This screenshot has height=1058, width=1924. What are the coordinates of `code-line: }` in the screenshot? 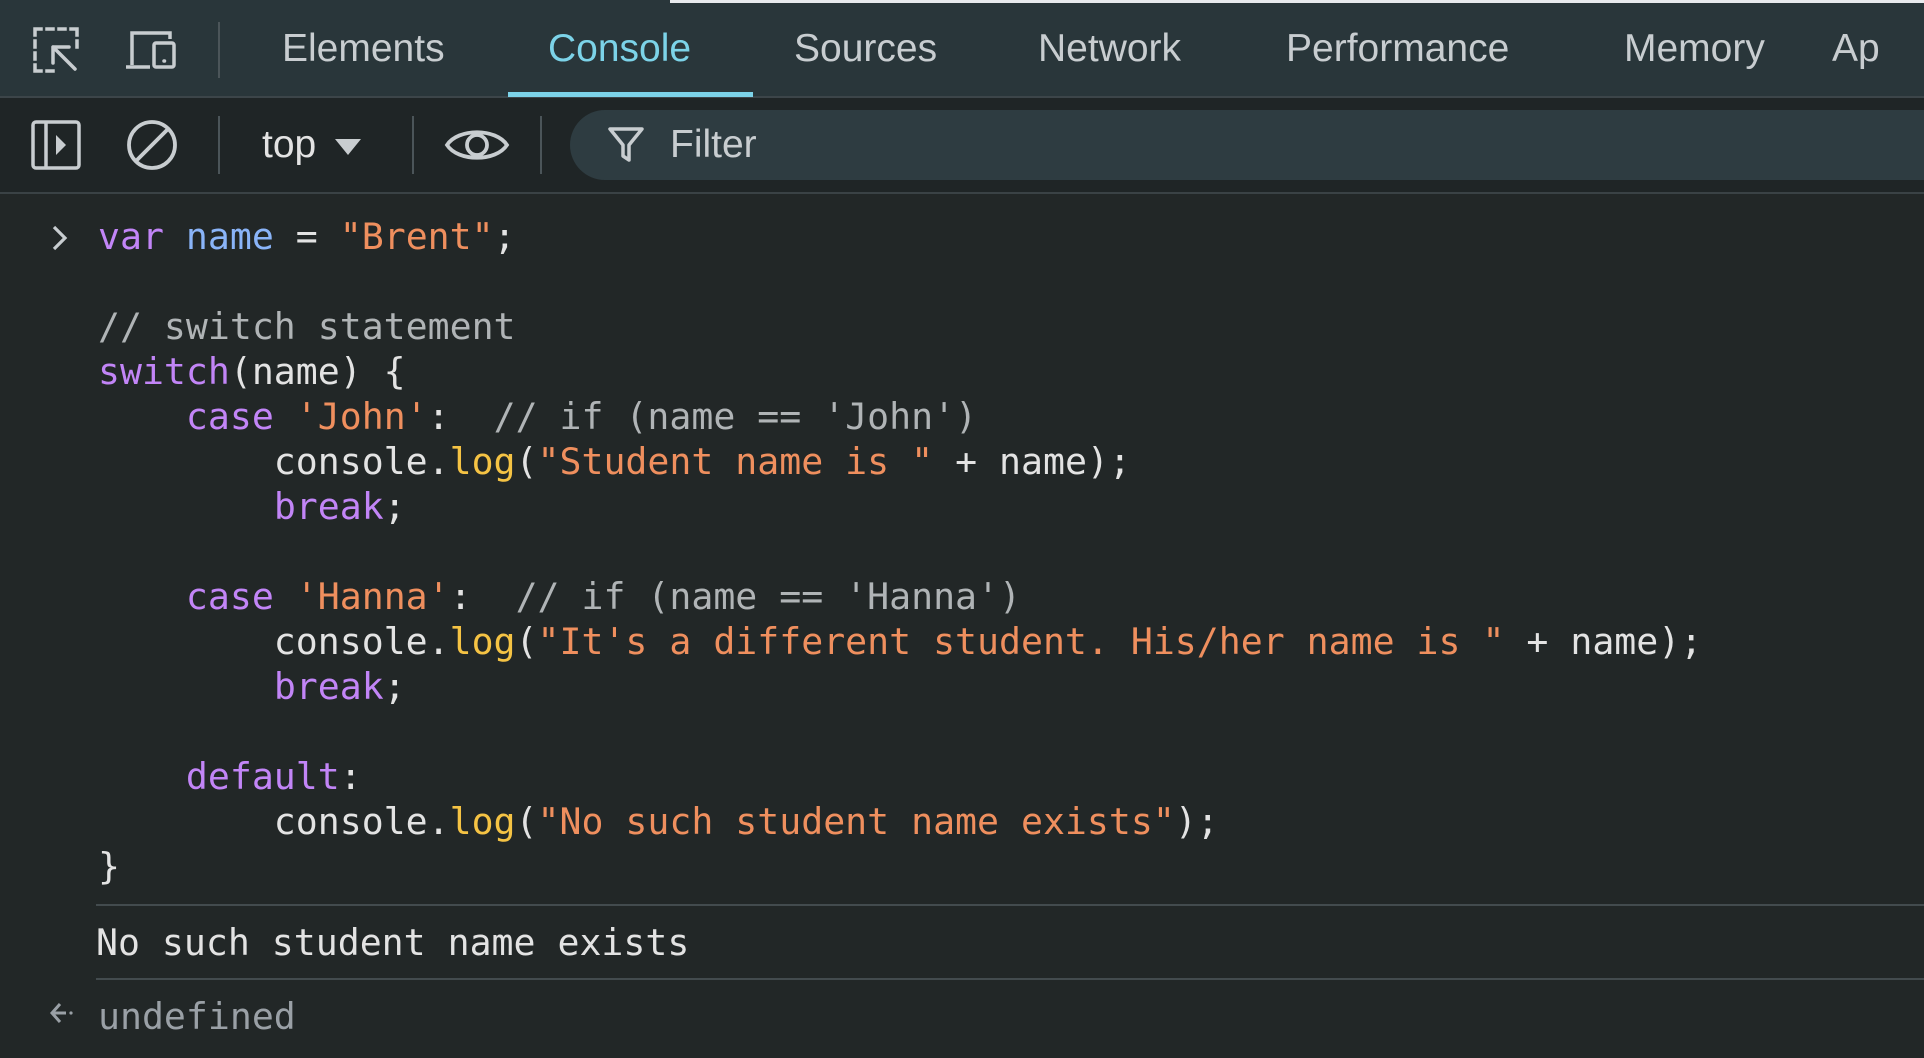 It's located at (900, 866).